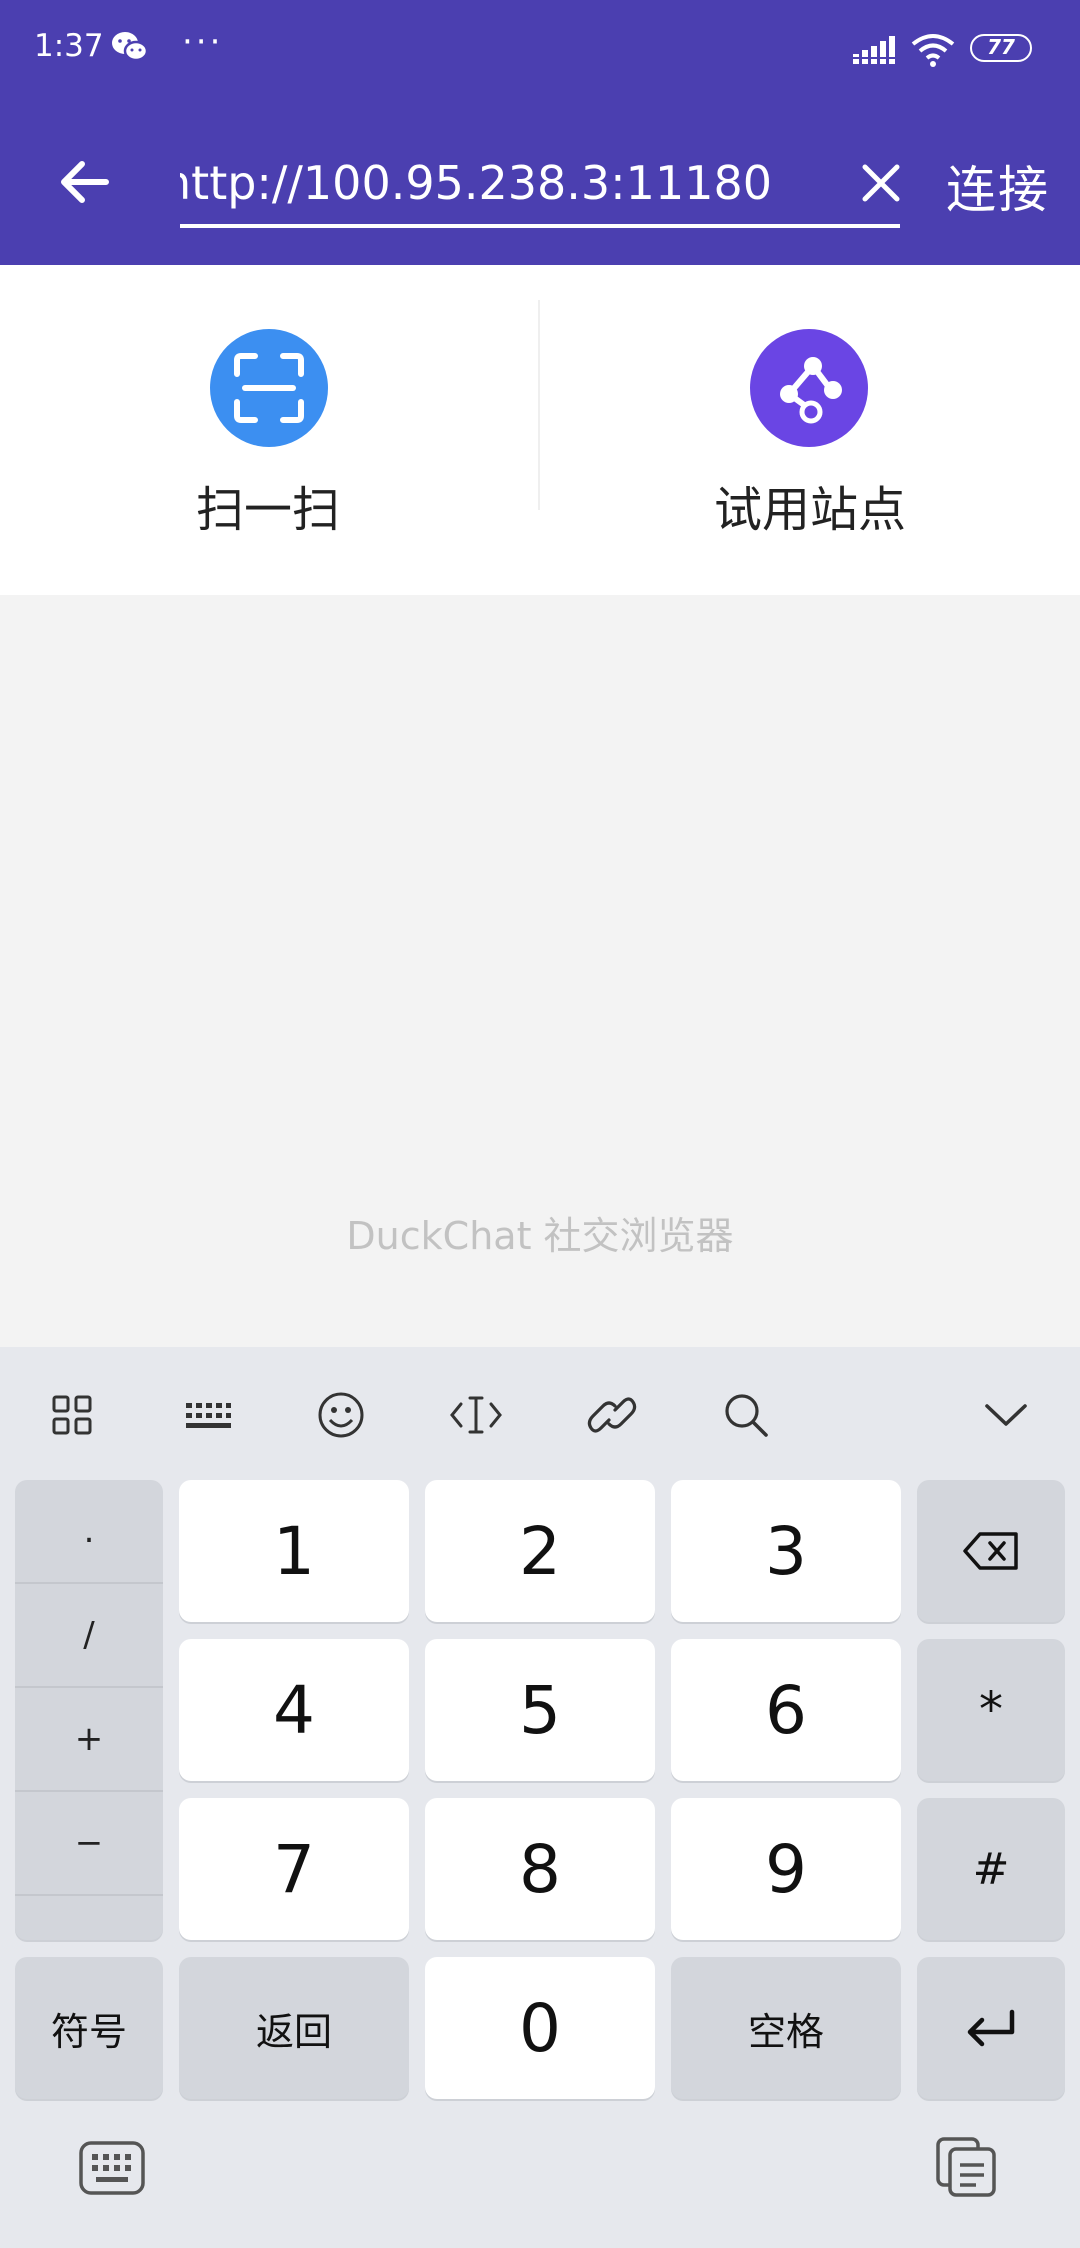 The height and width of the screenshot is (2248, 1080). I want to click on more-notifications-icon: ···, so click(203, 42).